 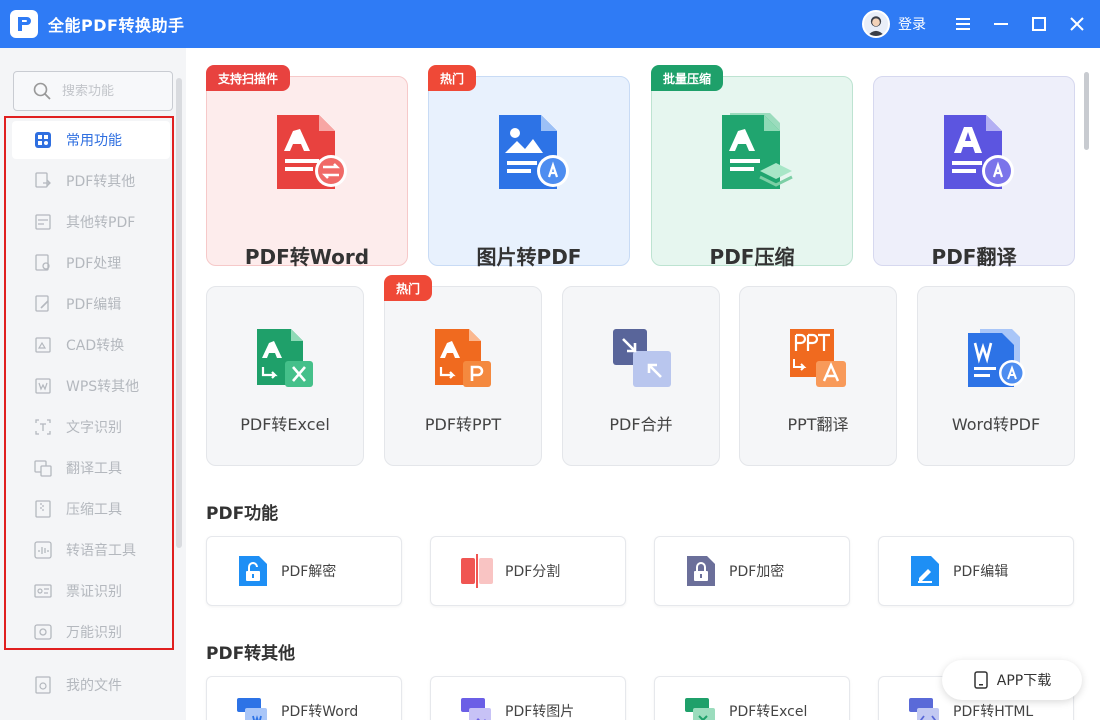 What do you see at coordinates (924, 709) in the screenshot?
I see `pdf-to-html-icon` at bounding box center [924, 709].